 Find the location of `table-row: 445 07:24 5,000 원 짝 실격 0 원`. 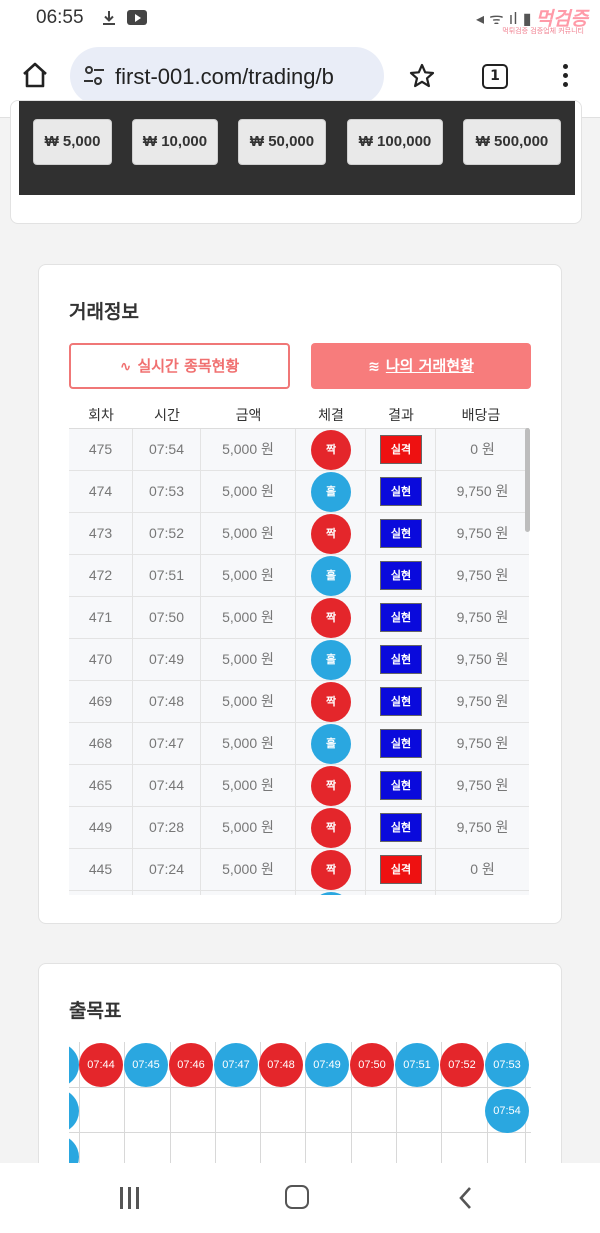

table-row: 445 07:24 5,000 원 짝 실격 0 원 is located at coordinates (299, 870).